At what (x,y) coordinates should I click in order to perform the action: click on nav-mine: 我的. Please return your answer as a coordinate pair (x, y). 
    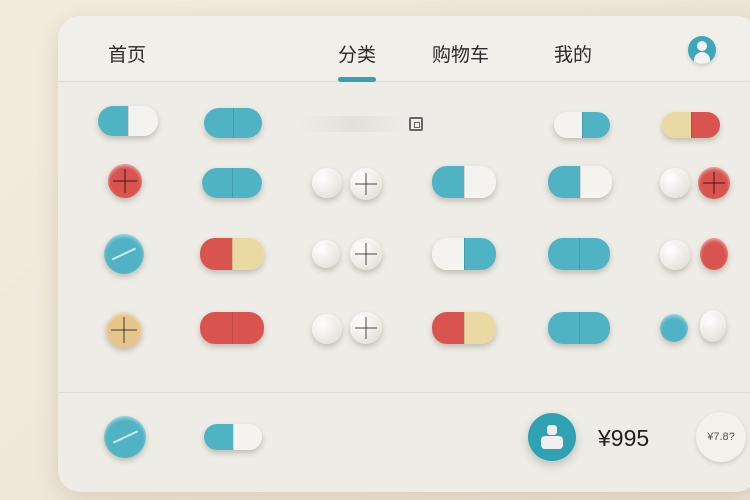
    Looking at the image, I should click on (573, 53).